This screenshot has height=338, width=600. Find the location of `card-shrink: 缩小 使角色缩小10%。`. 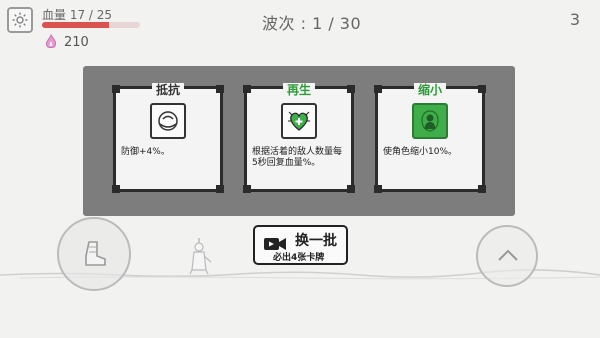

card-shrink: 缩小 使角色缩小10%。 is located at coordinates (430, 138).